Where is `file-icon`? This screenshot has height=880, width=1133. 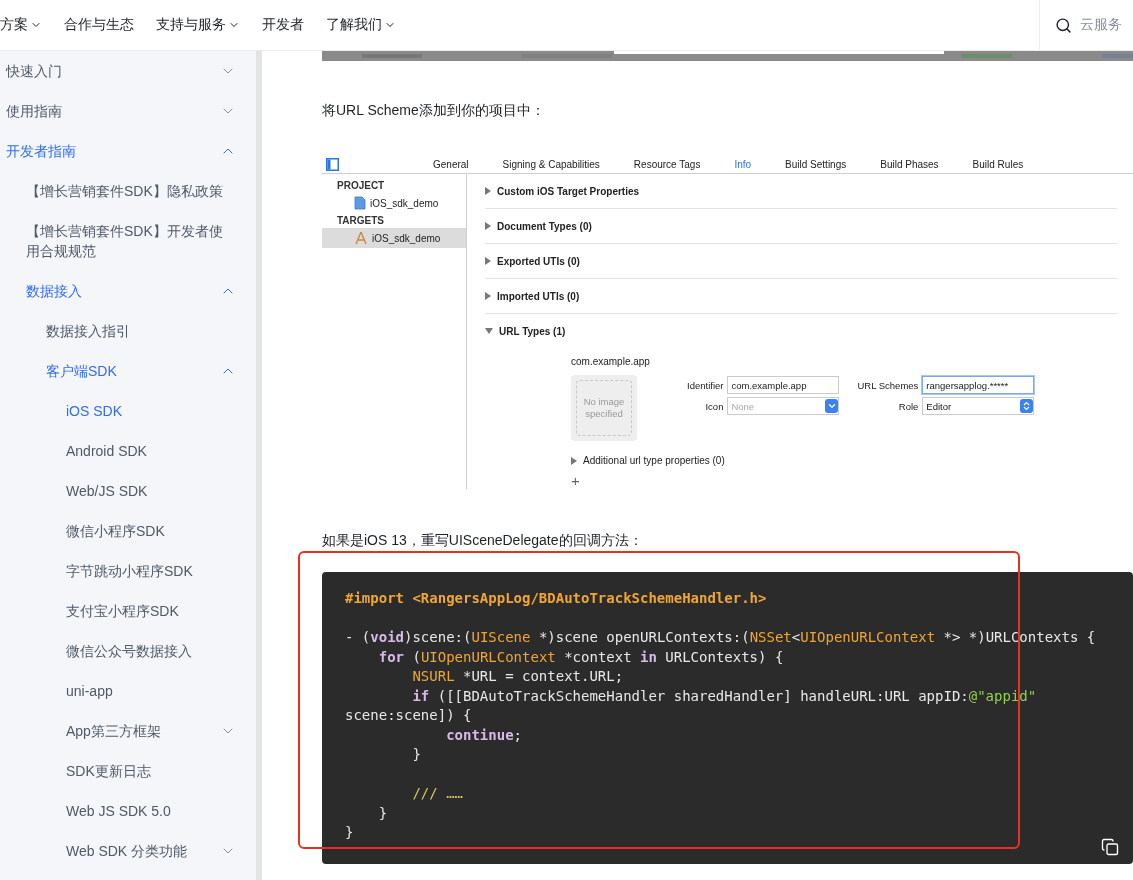
file-icon is located at coordinates (360, 203).